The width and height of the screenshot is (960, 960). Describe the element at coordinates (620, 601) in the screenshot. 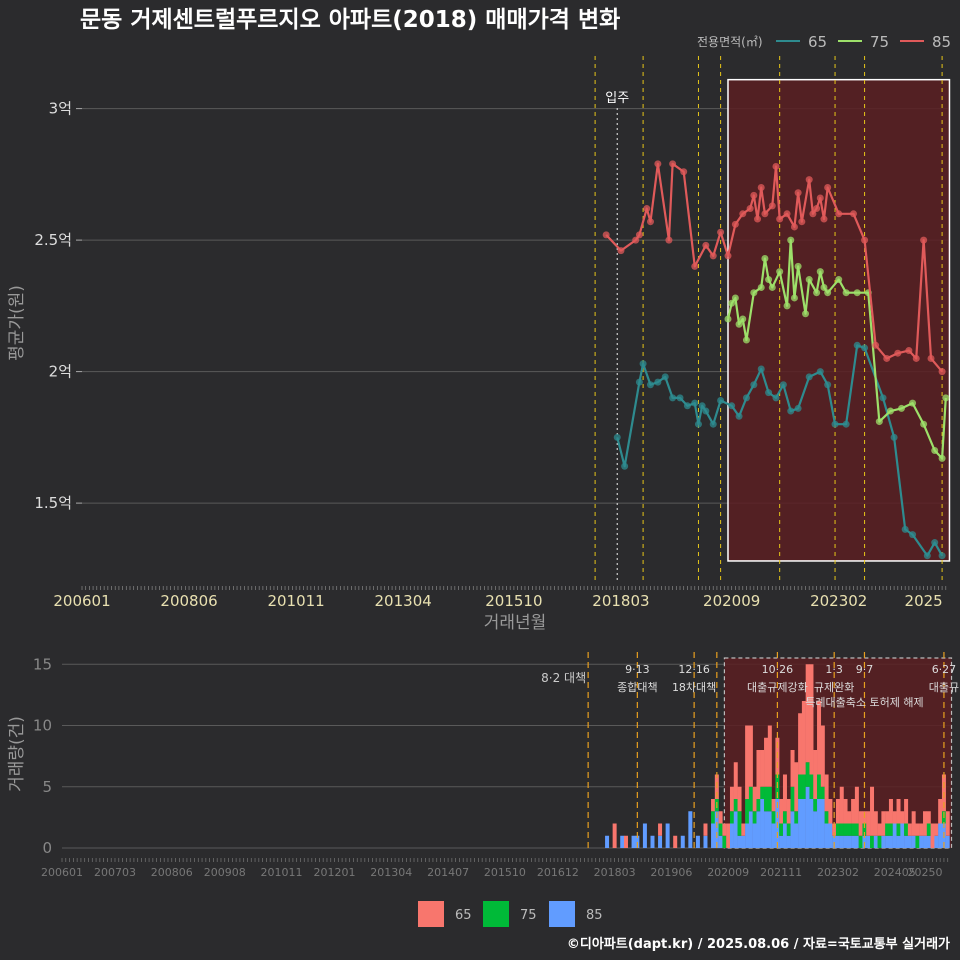

I see `price-x-tick-label: 201803` at that location.